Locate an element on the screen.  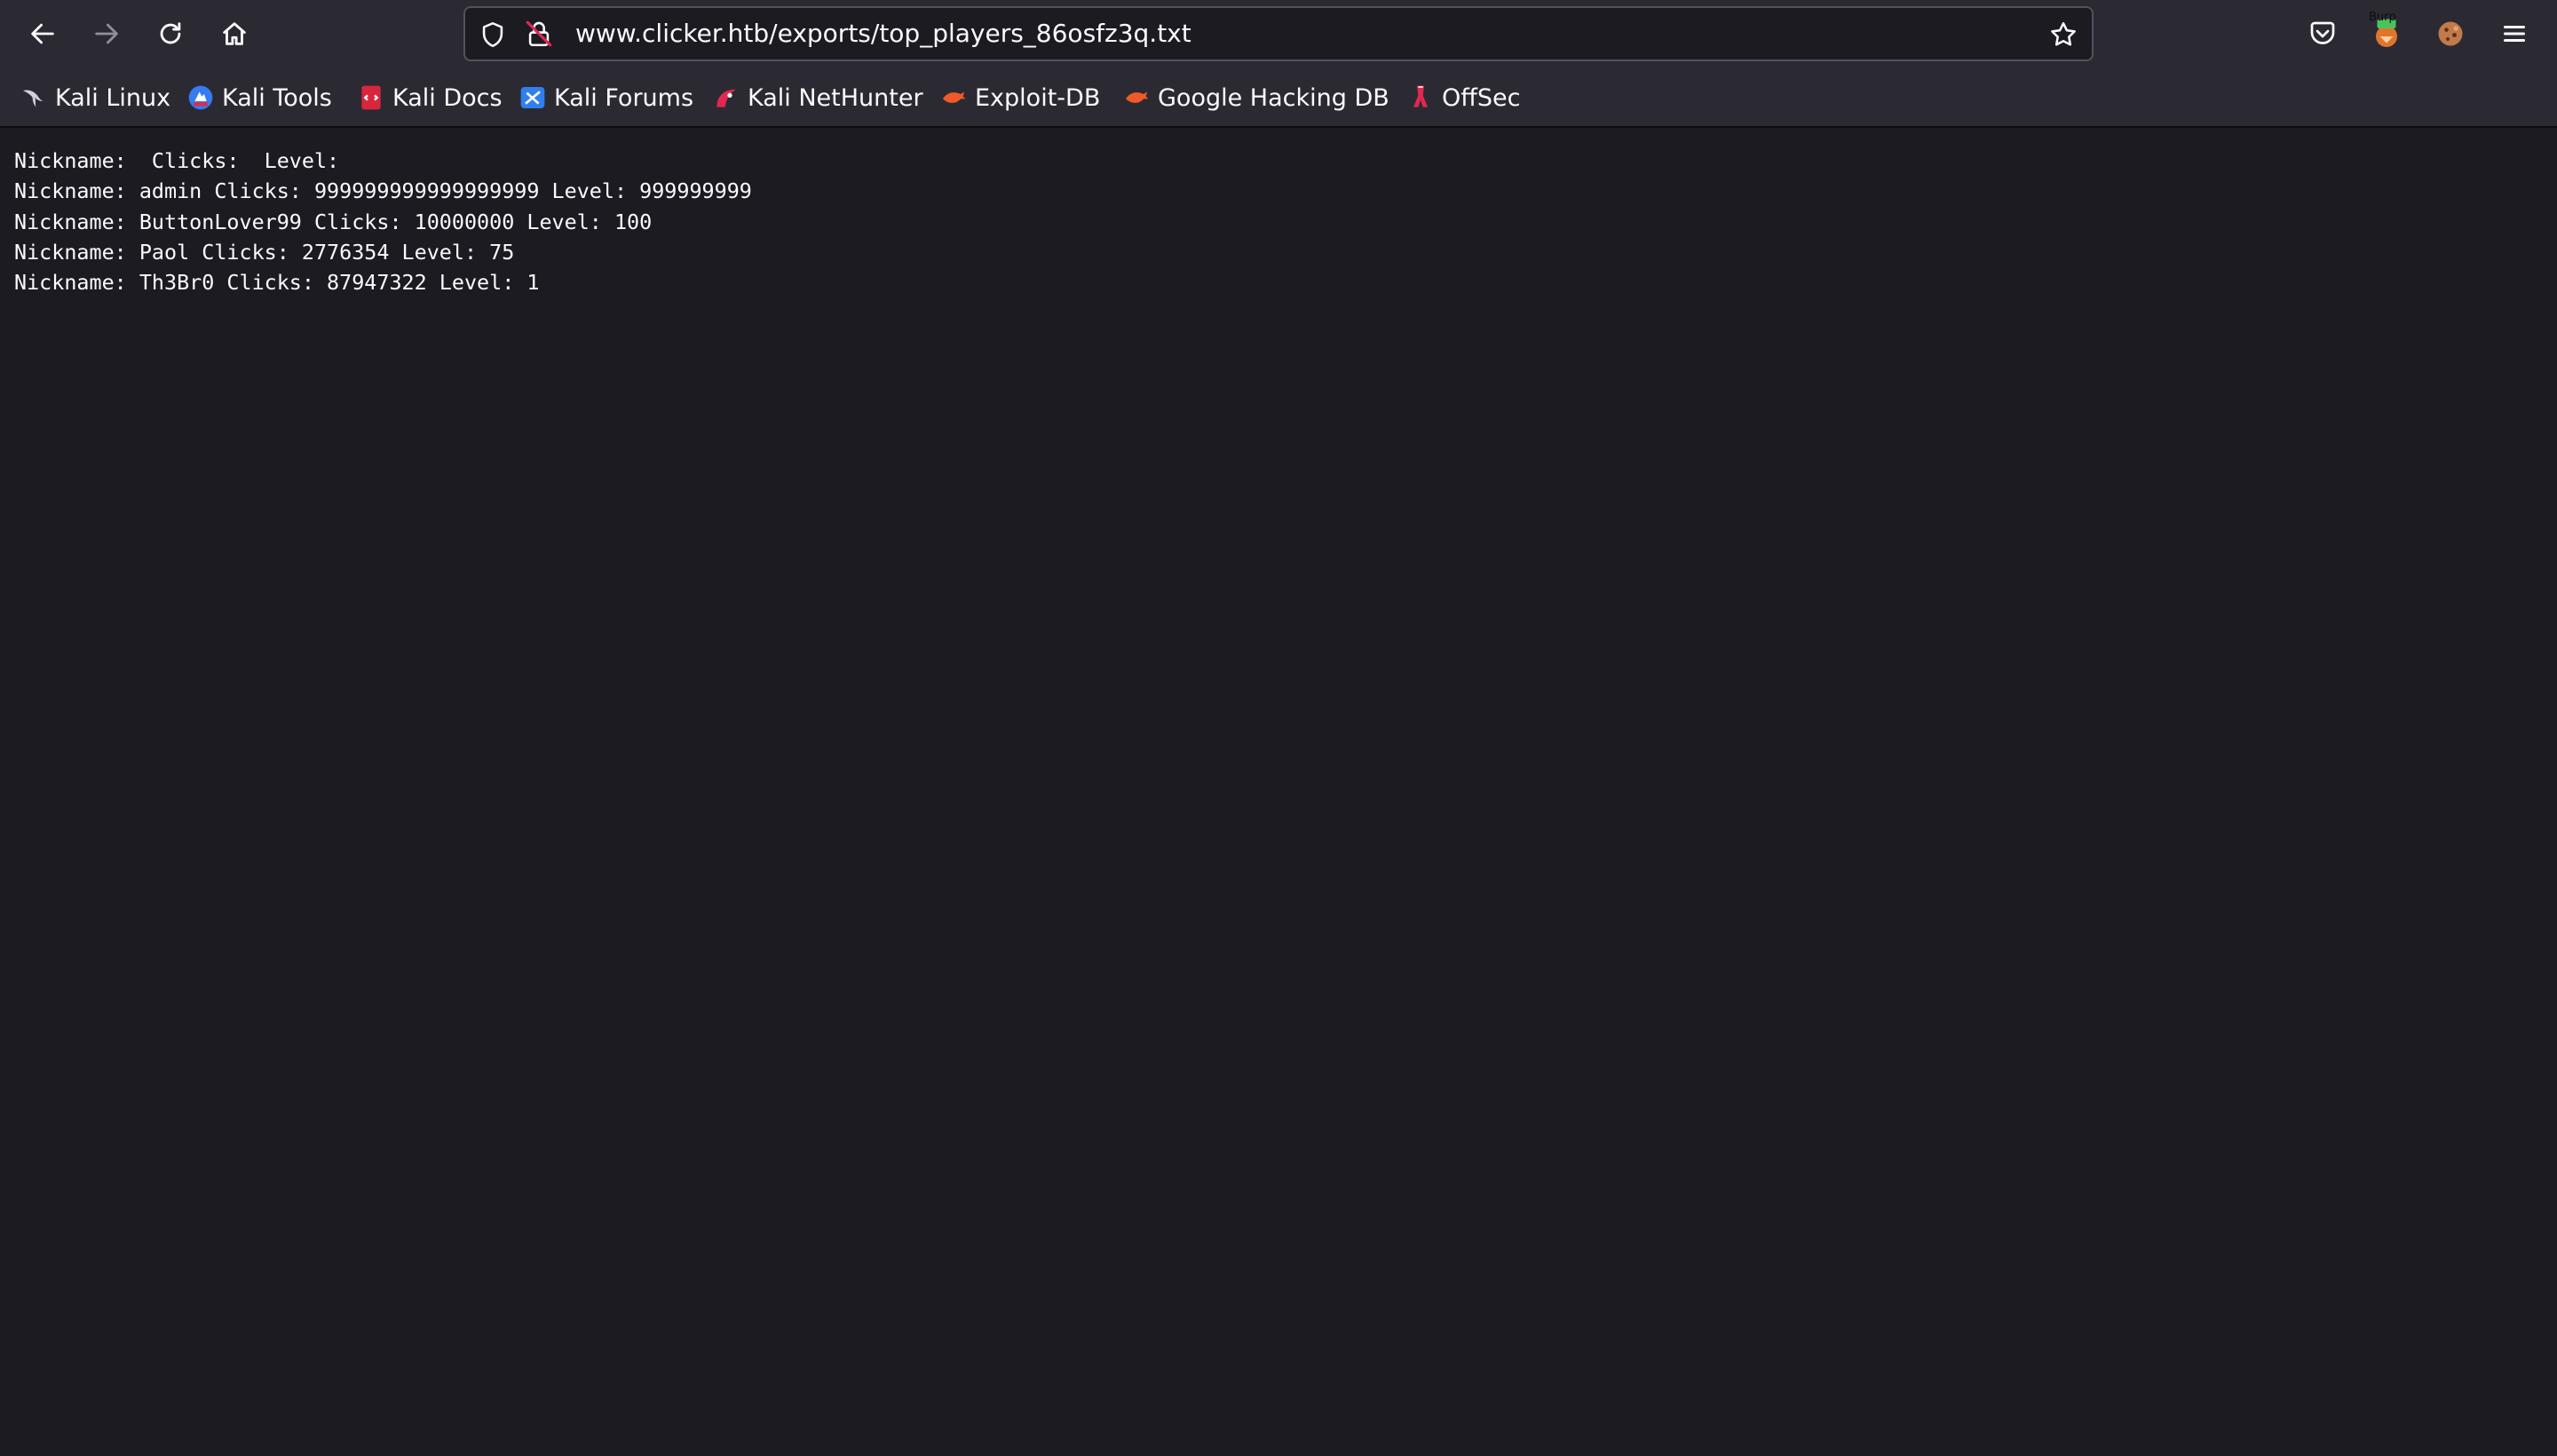
ghdb-icon is located at coordinates (1136, 97).